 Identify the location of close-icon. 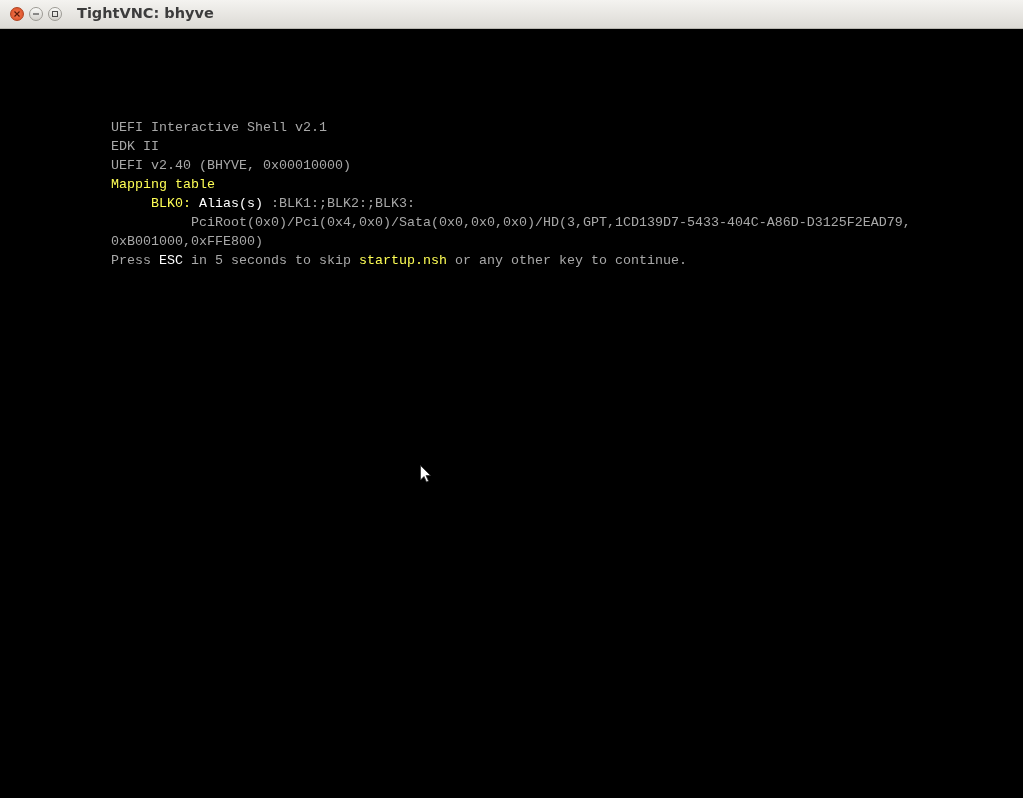
(17, 14).